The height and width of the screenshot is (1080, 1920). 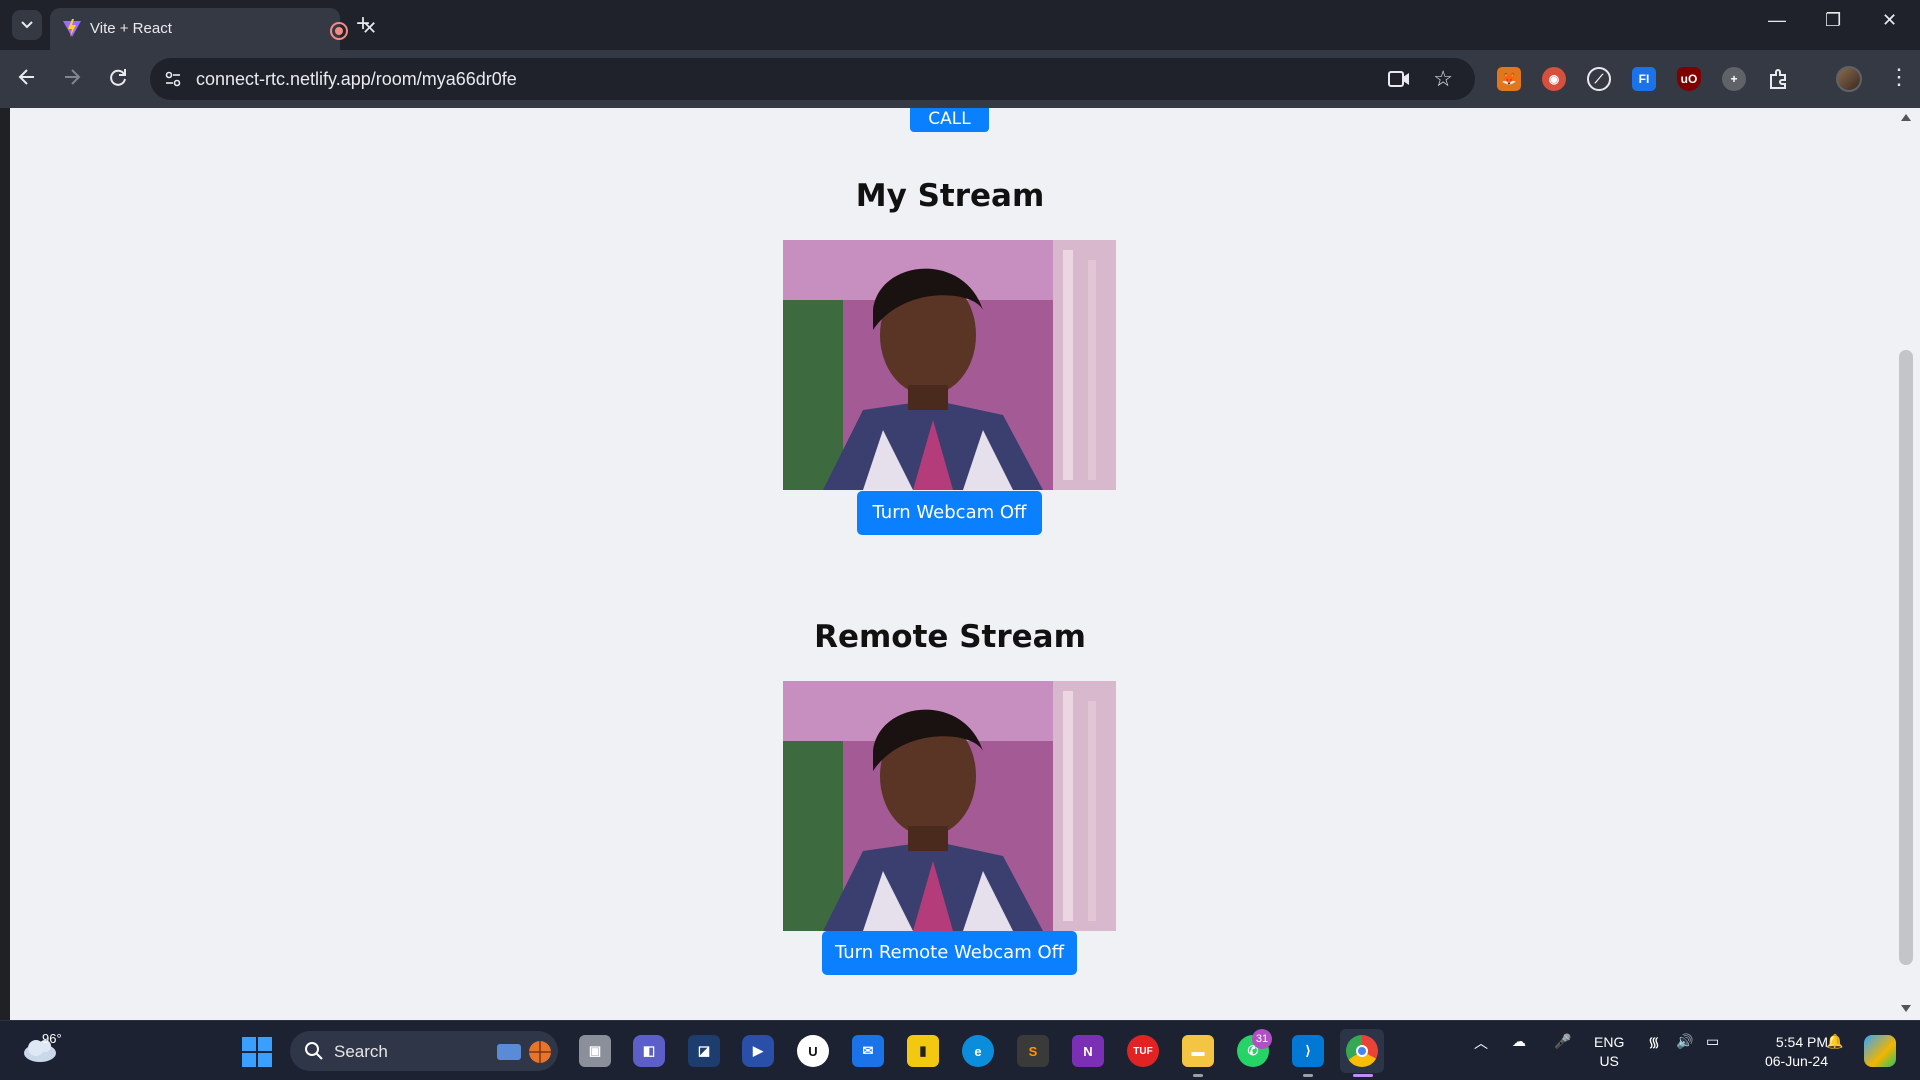 What do you see at coordinates (949, 513) in the screenshot?
I see `turn-webcam-off-button: Turn Webcam Off` at bounding box center [949, 513].